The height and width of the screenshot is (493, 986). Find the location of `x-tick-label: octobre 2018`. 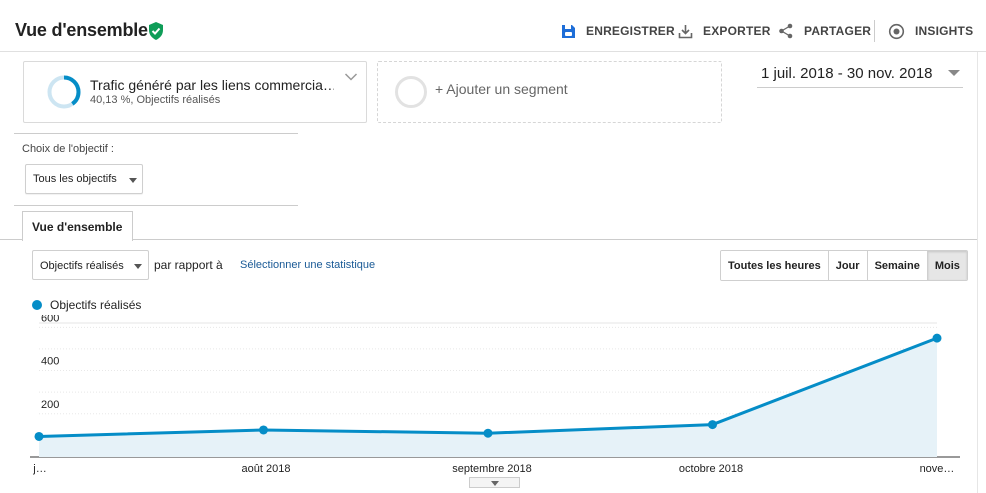

x-tick-label: octobre 2018 is located at coordinates (711, 469).